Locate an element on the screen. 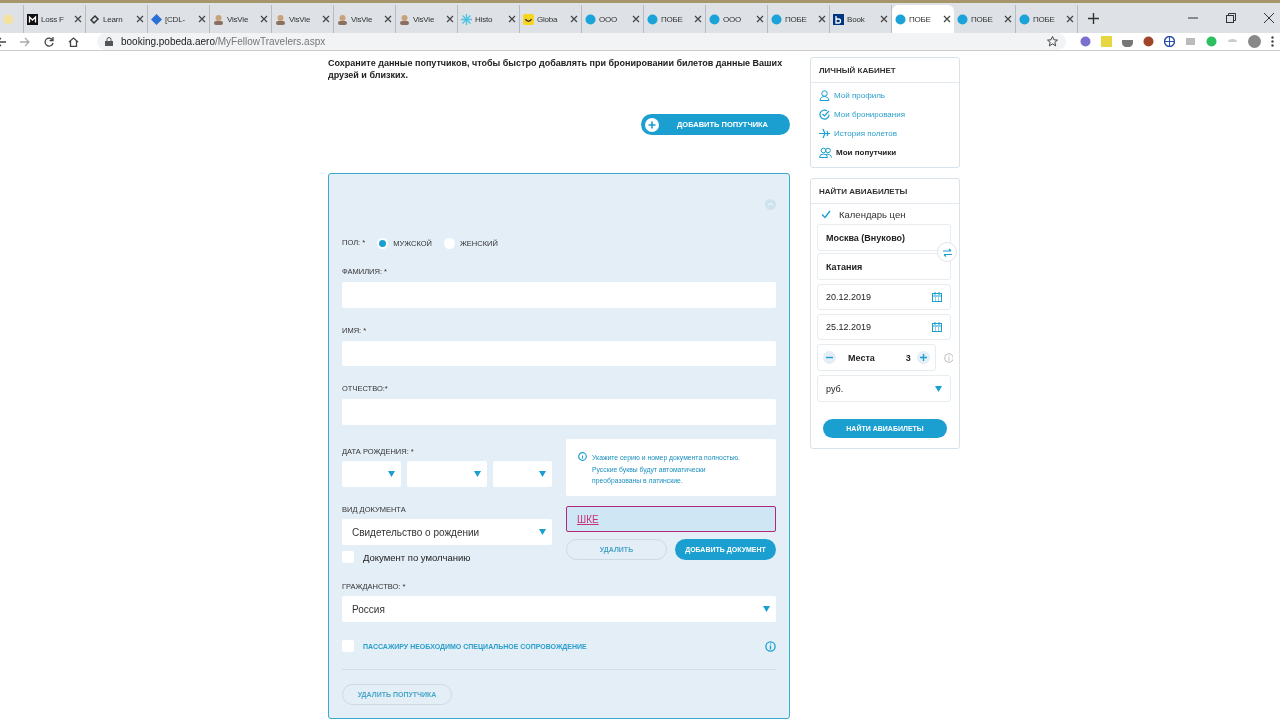 Image resolution: width=1280 pixels, height=720 pixels. address-bar: booking.pobeda.aero/MyFellowTravelers.aspx is located at coordinates (581, 41).